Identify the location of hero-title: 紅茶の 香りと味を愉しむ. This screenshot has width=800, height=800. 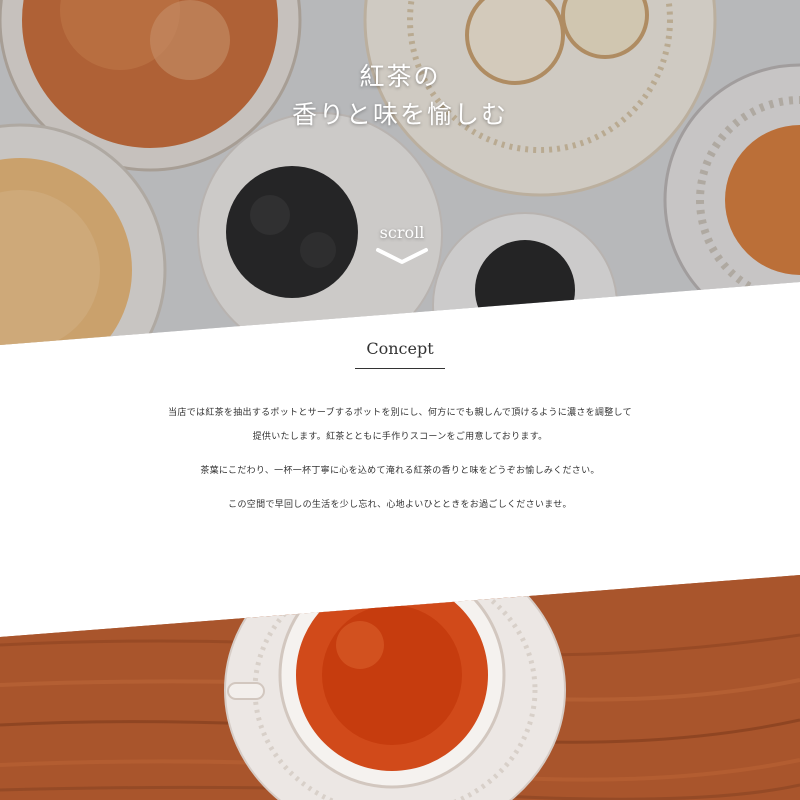
(400, 96).